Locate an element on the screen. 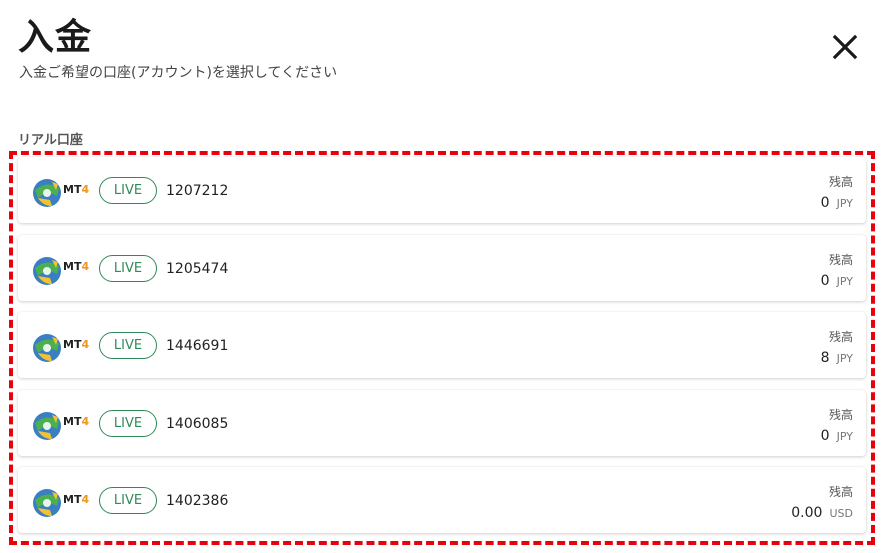 The height and width of the screenshot is (553, 884). account-number: 1406085 is located at coordinates (197, 423).